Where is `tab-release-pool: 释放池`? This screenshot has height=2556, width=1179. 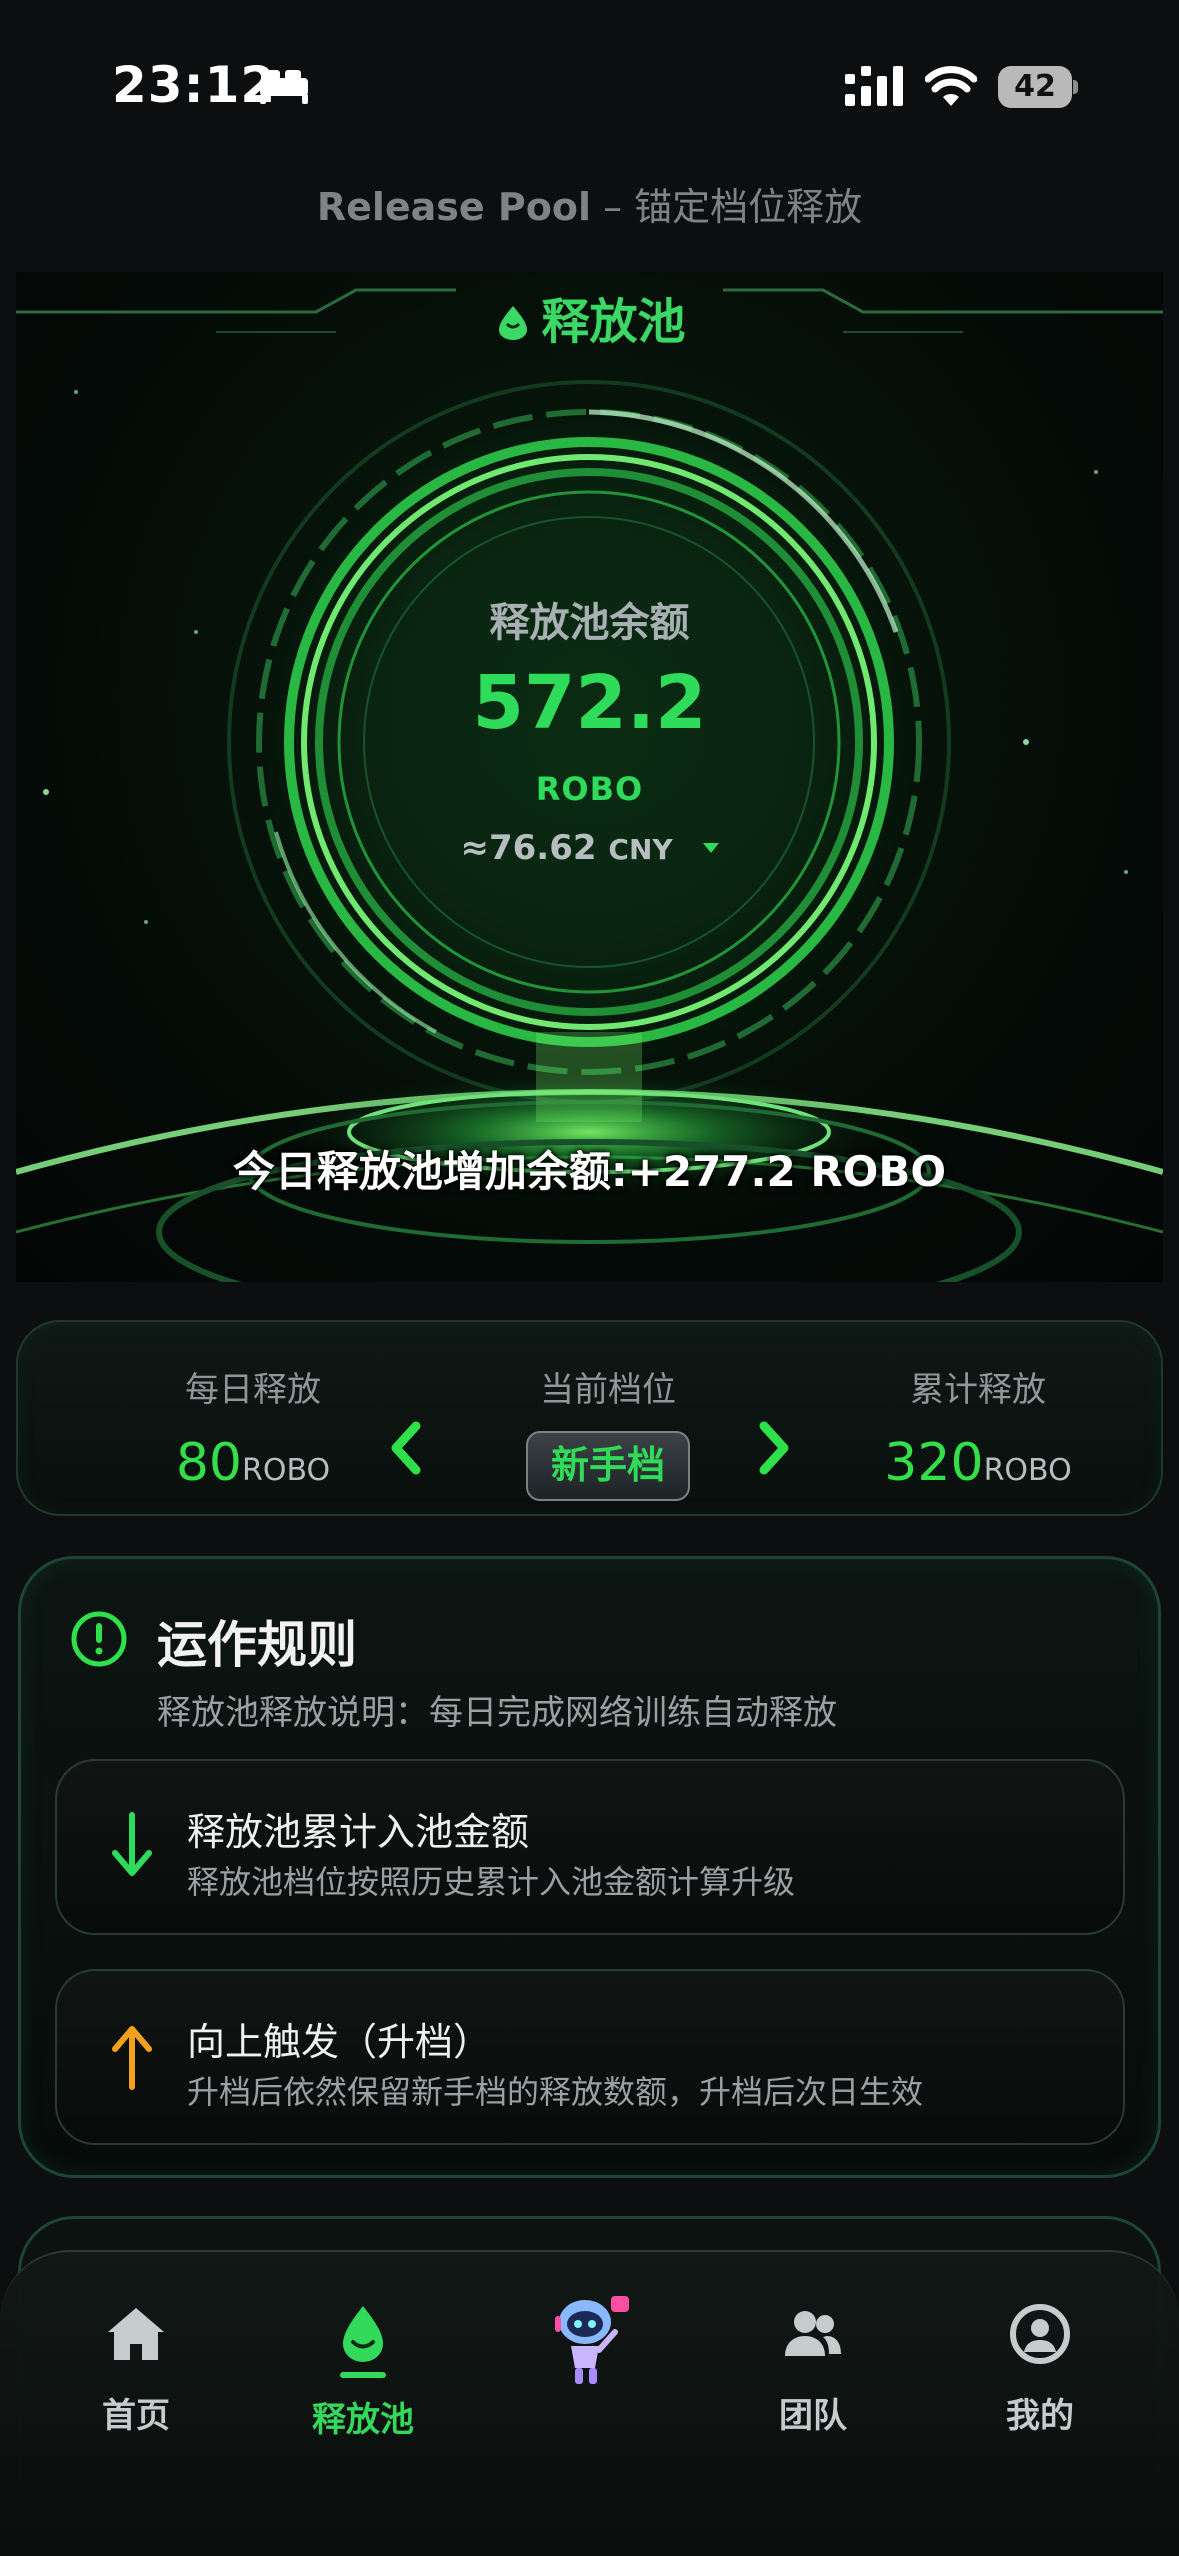 tab-release-pool: 释放池 is located at coordinates (363, 2371).